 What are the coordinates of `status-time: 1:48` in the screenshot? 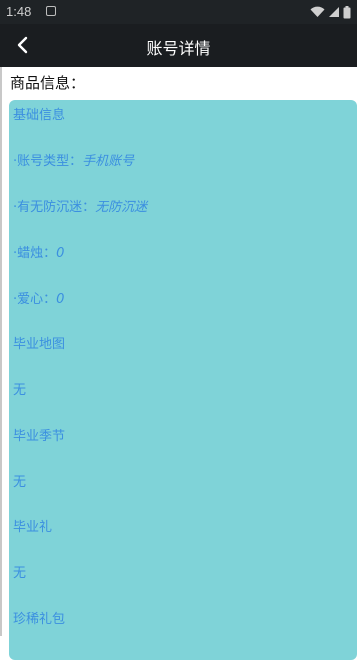 It's located at (19, 11).